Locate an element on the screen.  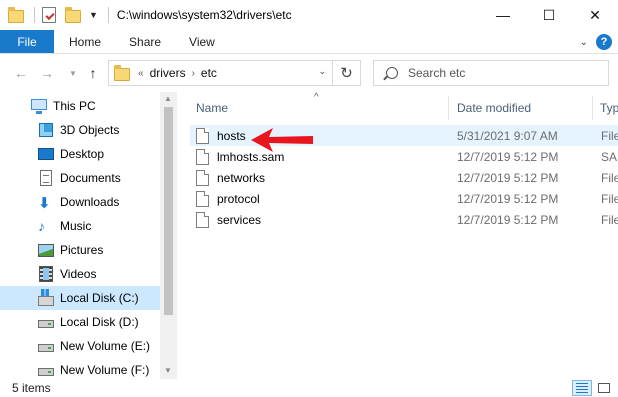
nav-item-new-volume-f: New Volume (F:) is located at coordinates (80, 368).